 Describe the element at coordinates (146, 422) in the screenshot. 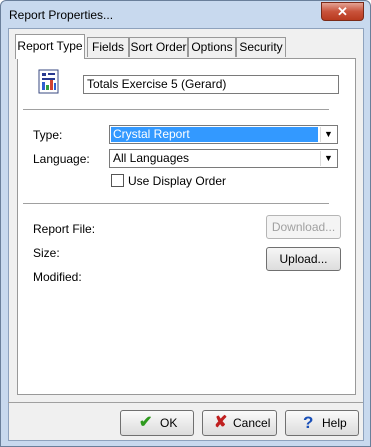

I see `checkmark-icon: ✔` at that location.